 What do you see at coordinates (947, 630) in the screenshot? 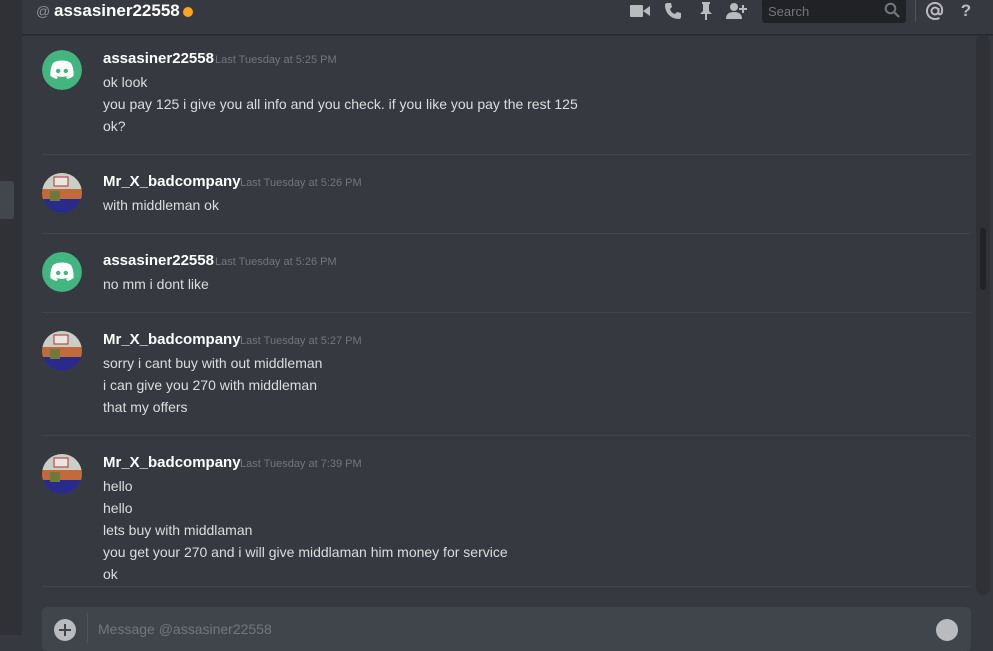
I see `emoji-icon` at bounding box center [947, 630].